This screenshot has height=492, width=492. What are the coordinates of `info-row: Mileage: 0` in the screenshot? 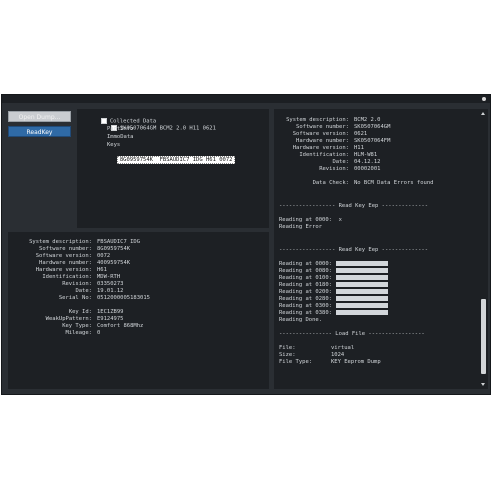 It's located at (83, 333).